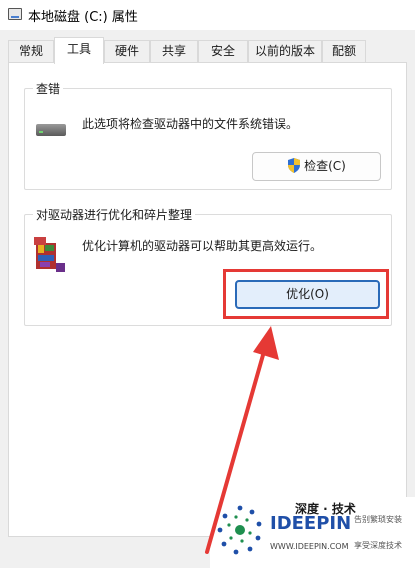  What do you see at coordinates (285, 51) in the screenshot?
I see `tab-previous-versions: 以前的版本` at bounding box center [285, 51].